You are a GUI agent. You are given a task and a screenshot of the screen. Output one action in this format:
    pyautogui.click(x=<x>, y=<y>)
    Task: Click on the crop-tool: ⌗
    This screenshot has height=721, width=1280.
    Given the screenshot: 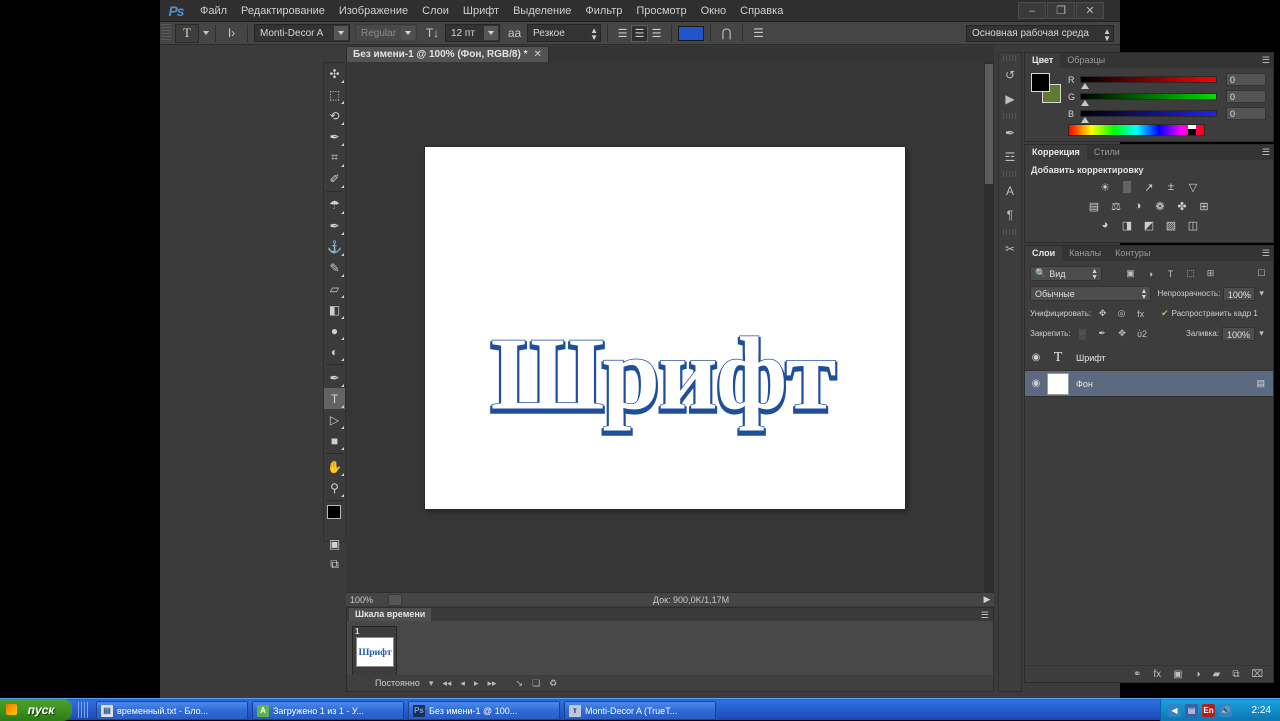 What is the action you would take?
    pyautogui.click(x=334, y=157)
    